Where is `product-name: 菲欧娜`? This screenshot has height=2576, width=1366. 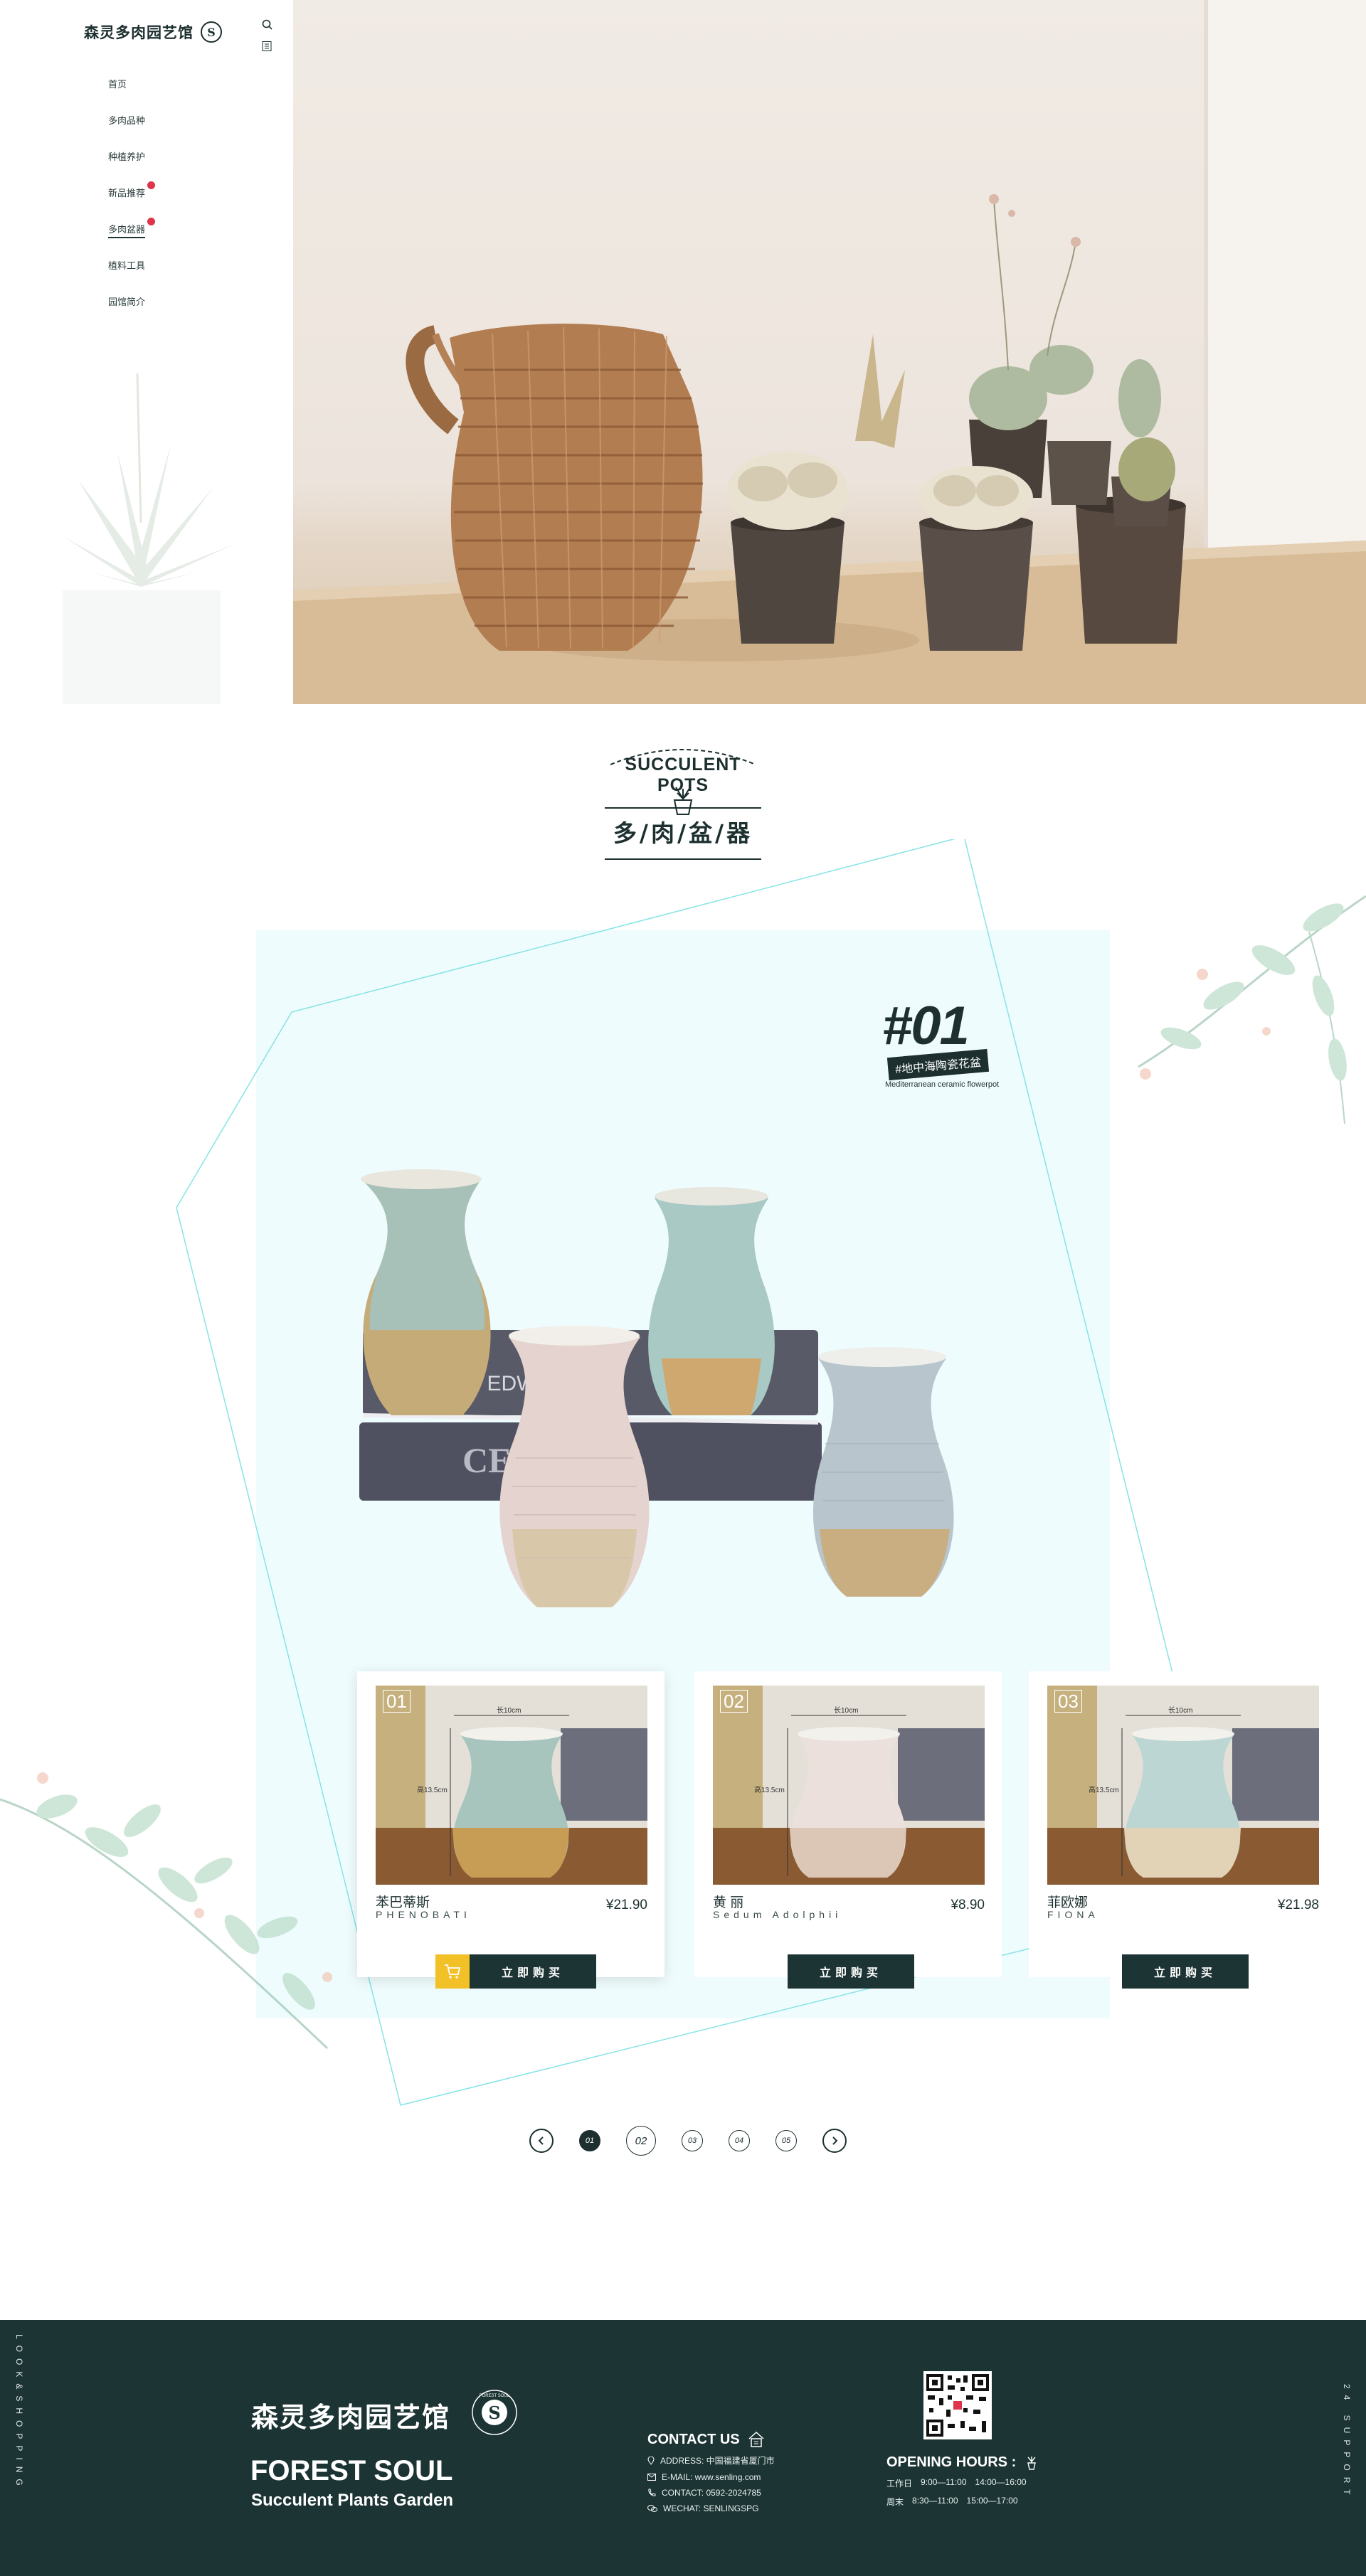 product-name: 菲欧娜 is located at coordinates (1068, 1902).